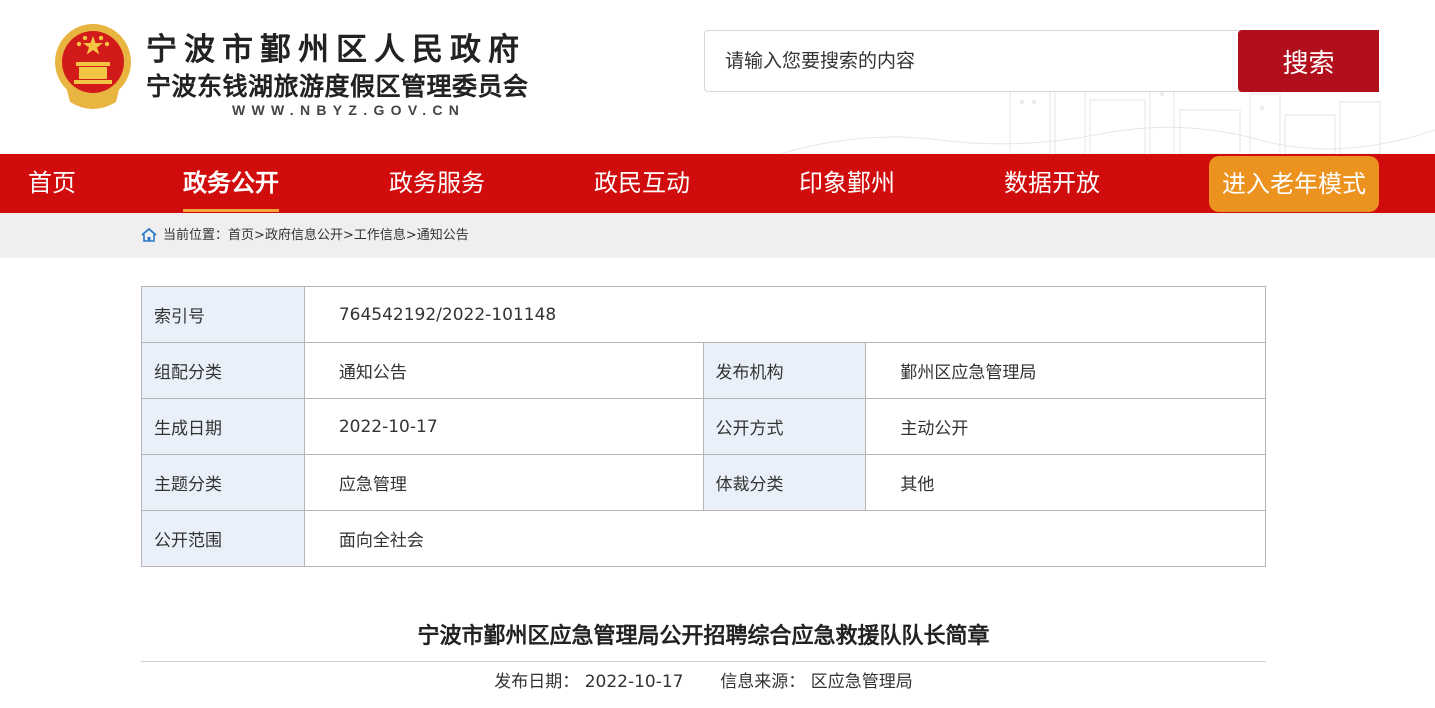 Image resolution: width=1435 pixels, height=708 pixels. What do you see at coordinates (1052, 183) in the screenshot?
I see `nav-item-open-data: 数据开放` at bounding box center [1052, 183].